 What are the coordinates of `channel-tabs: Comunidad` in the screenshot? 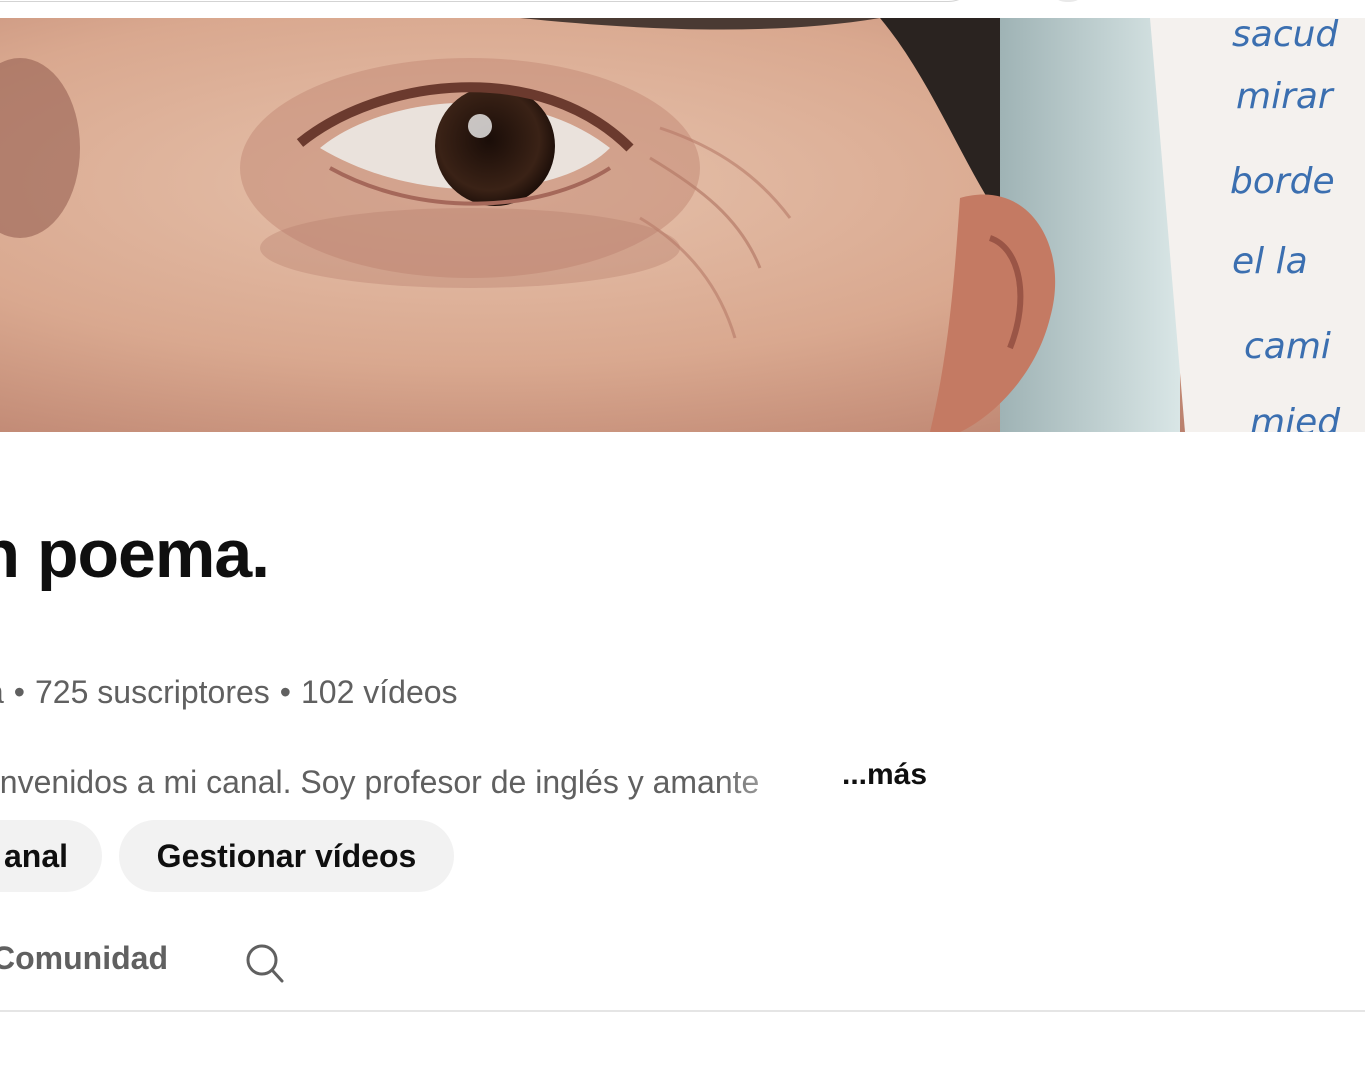 It's located at (682, 971).